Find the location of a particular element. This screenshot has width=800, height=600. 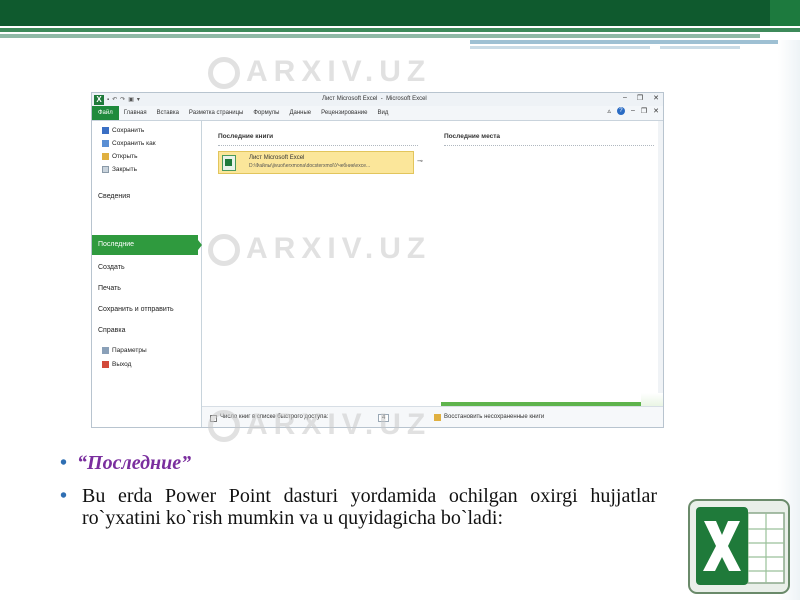

recent-file-name: Лист Microsoft Excel is located at coordinates (277, 158).